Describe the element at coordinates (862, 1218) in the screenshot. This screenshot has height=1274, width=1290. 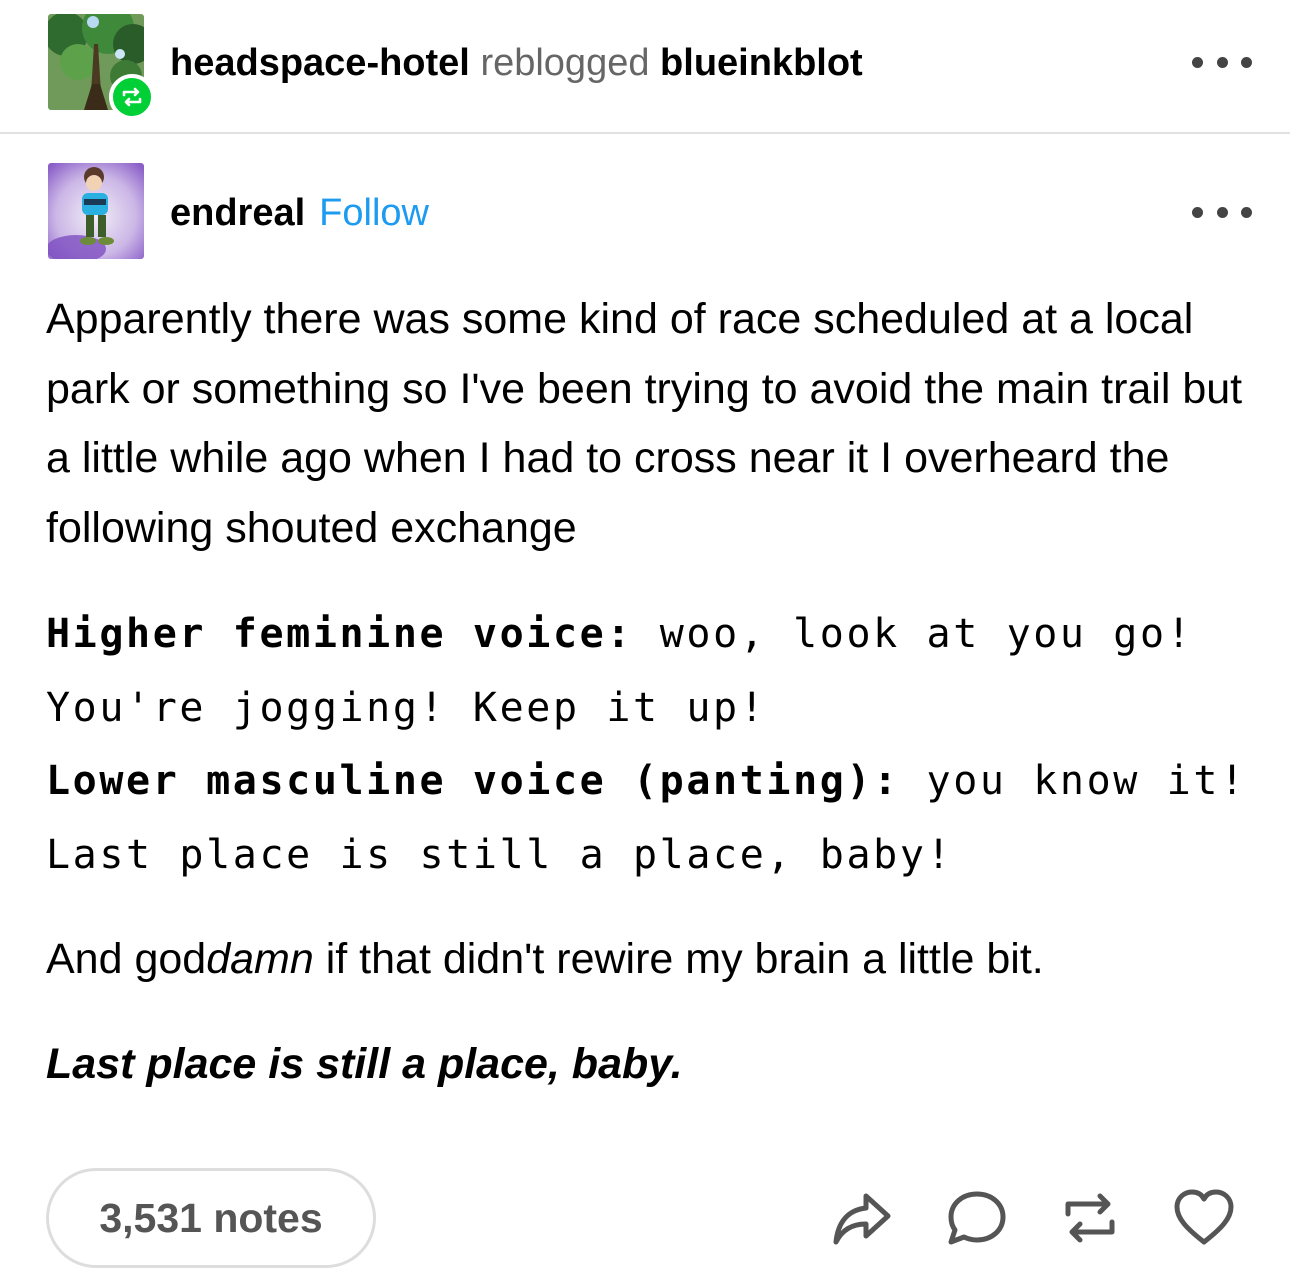
I see `share-icon` at that location.